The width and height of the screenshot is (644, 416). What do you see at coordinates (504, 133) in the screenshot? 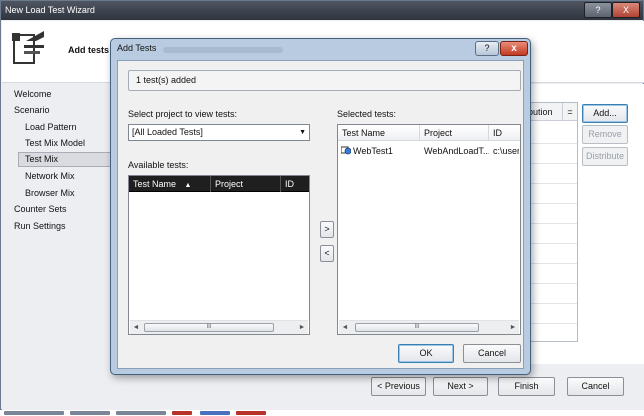
I see `selected-col-id: ID` at bounding box center [504, 133].